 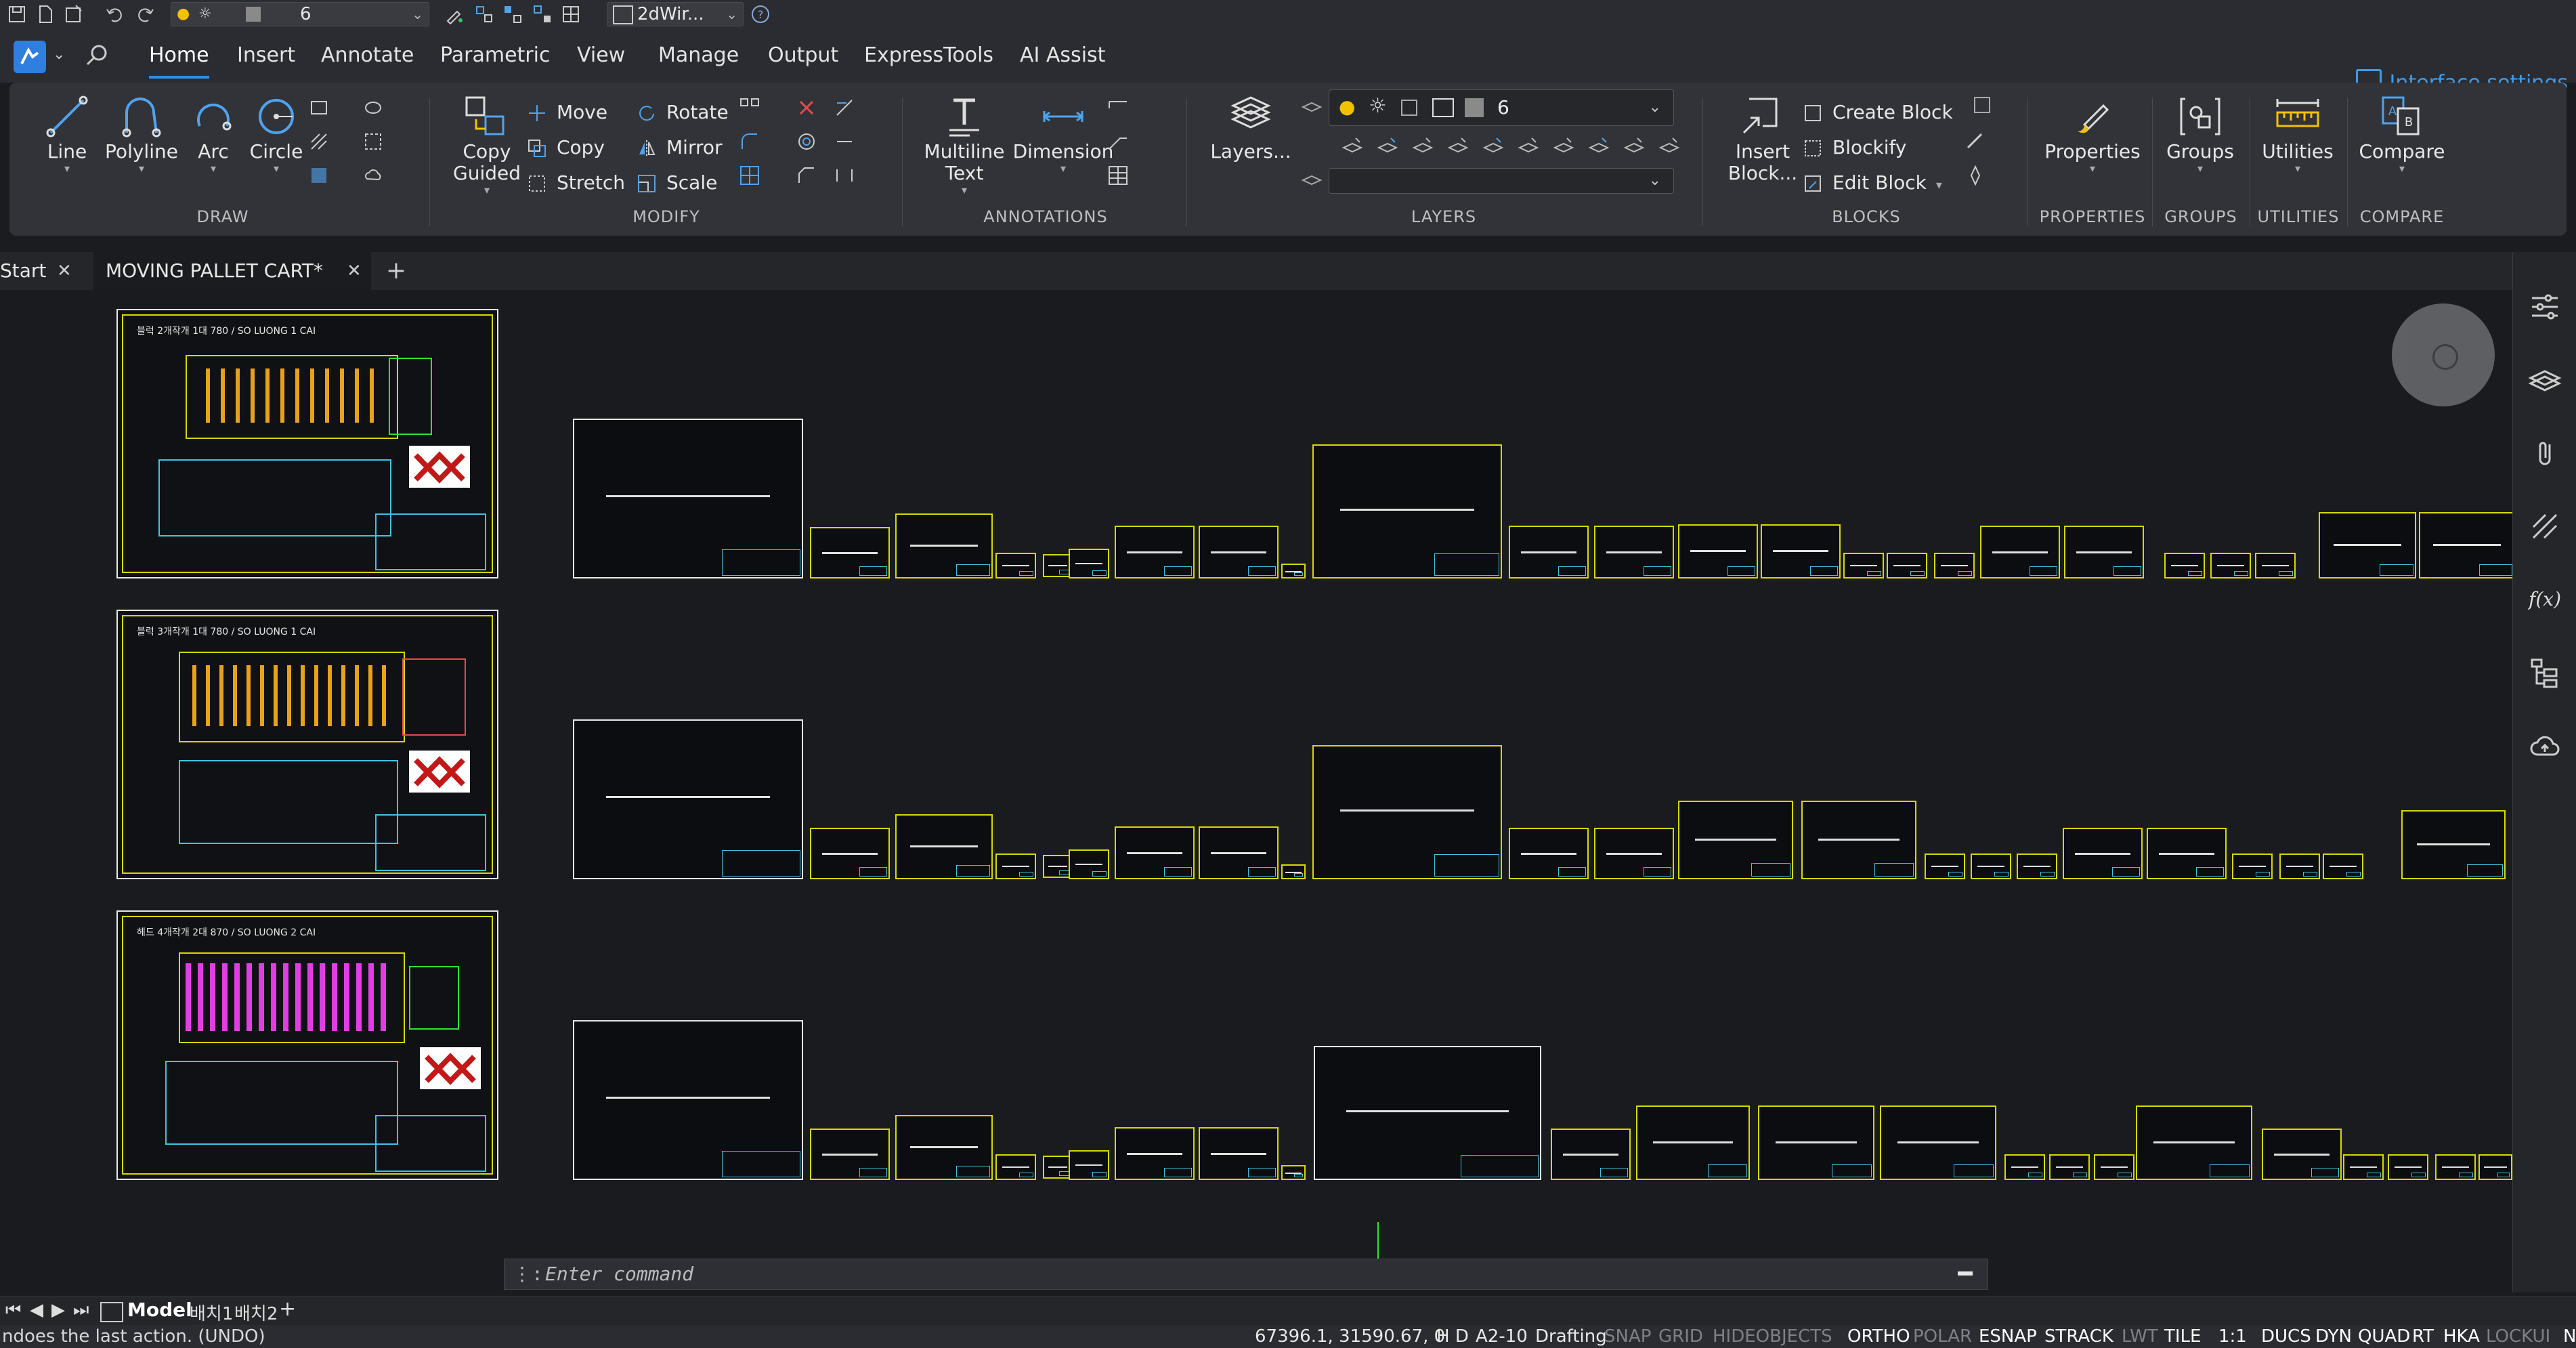 What do you see at coordinates (179, 60) in the screenshot?
I see `tab-home: Home` at bounding box center [179, 60].